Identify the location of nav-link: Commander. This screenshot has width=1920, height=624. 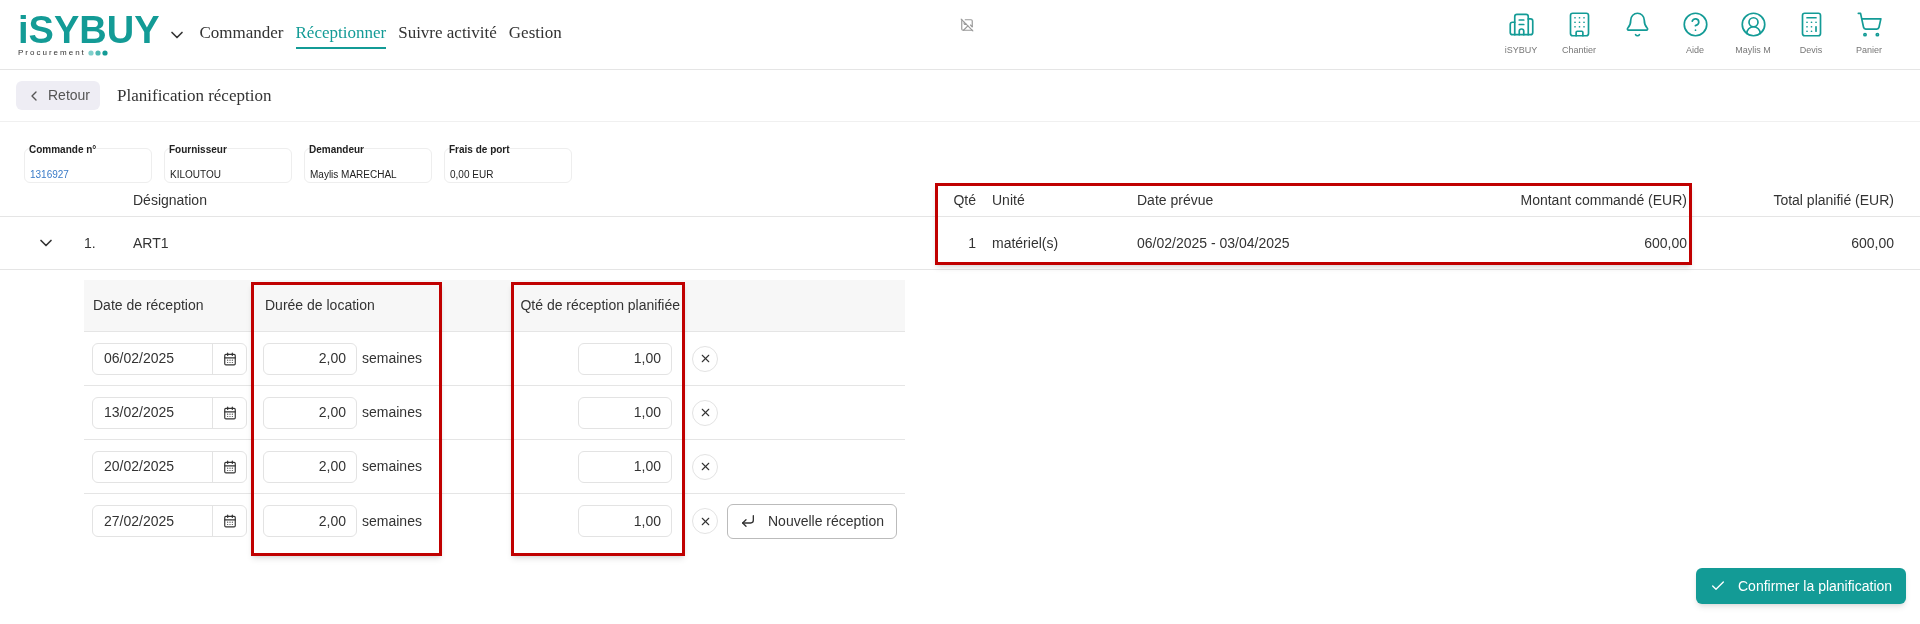
(241, 34).